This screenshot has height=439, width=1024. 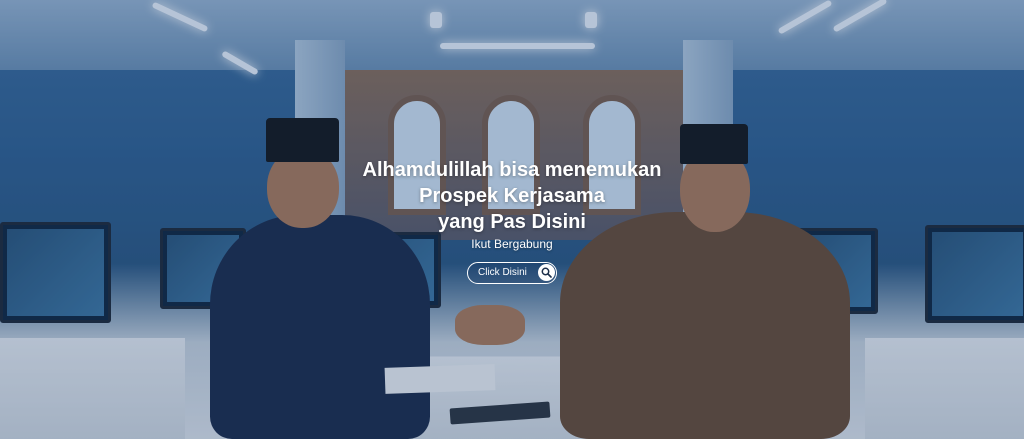 What do you see at coordinates (512, 170) in the screenshot?
I see `hero-headline-line-1: Alhamdulillah bisa menemukan` at bounding box center [512, 170].